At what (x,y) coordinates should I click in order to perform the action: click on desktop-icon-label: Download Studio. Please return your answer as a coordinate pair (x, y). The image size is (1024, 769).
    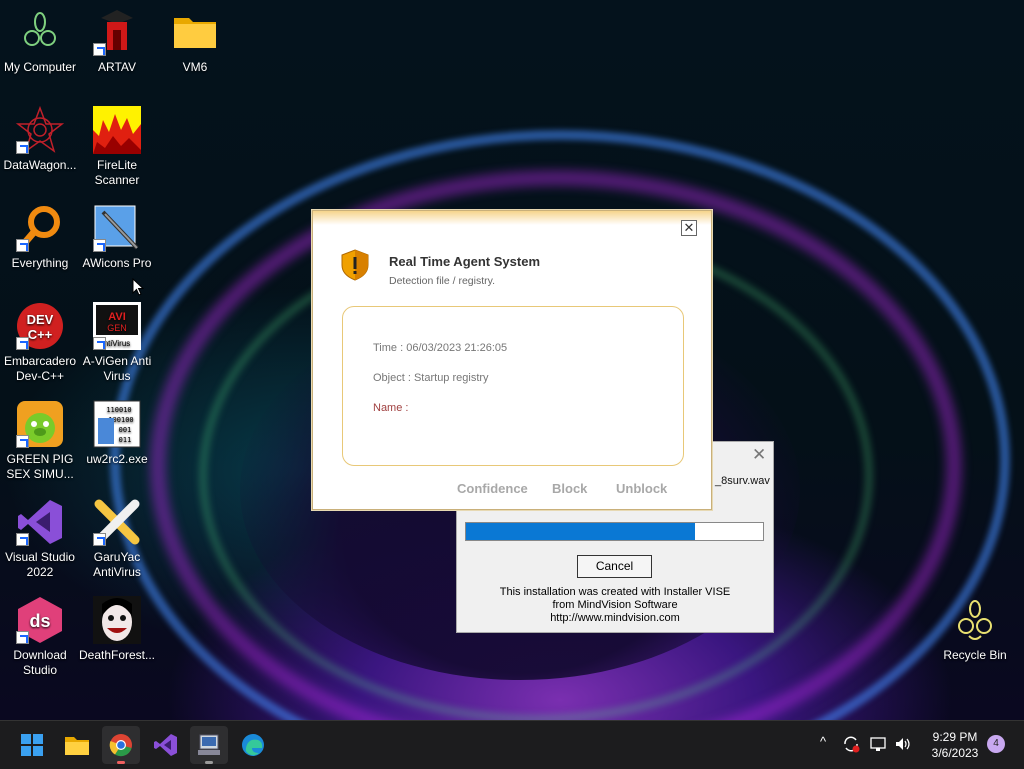
    Looking at the image, I should click on (40, 662).